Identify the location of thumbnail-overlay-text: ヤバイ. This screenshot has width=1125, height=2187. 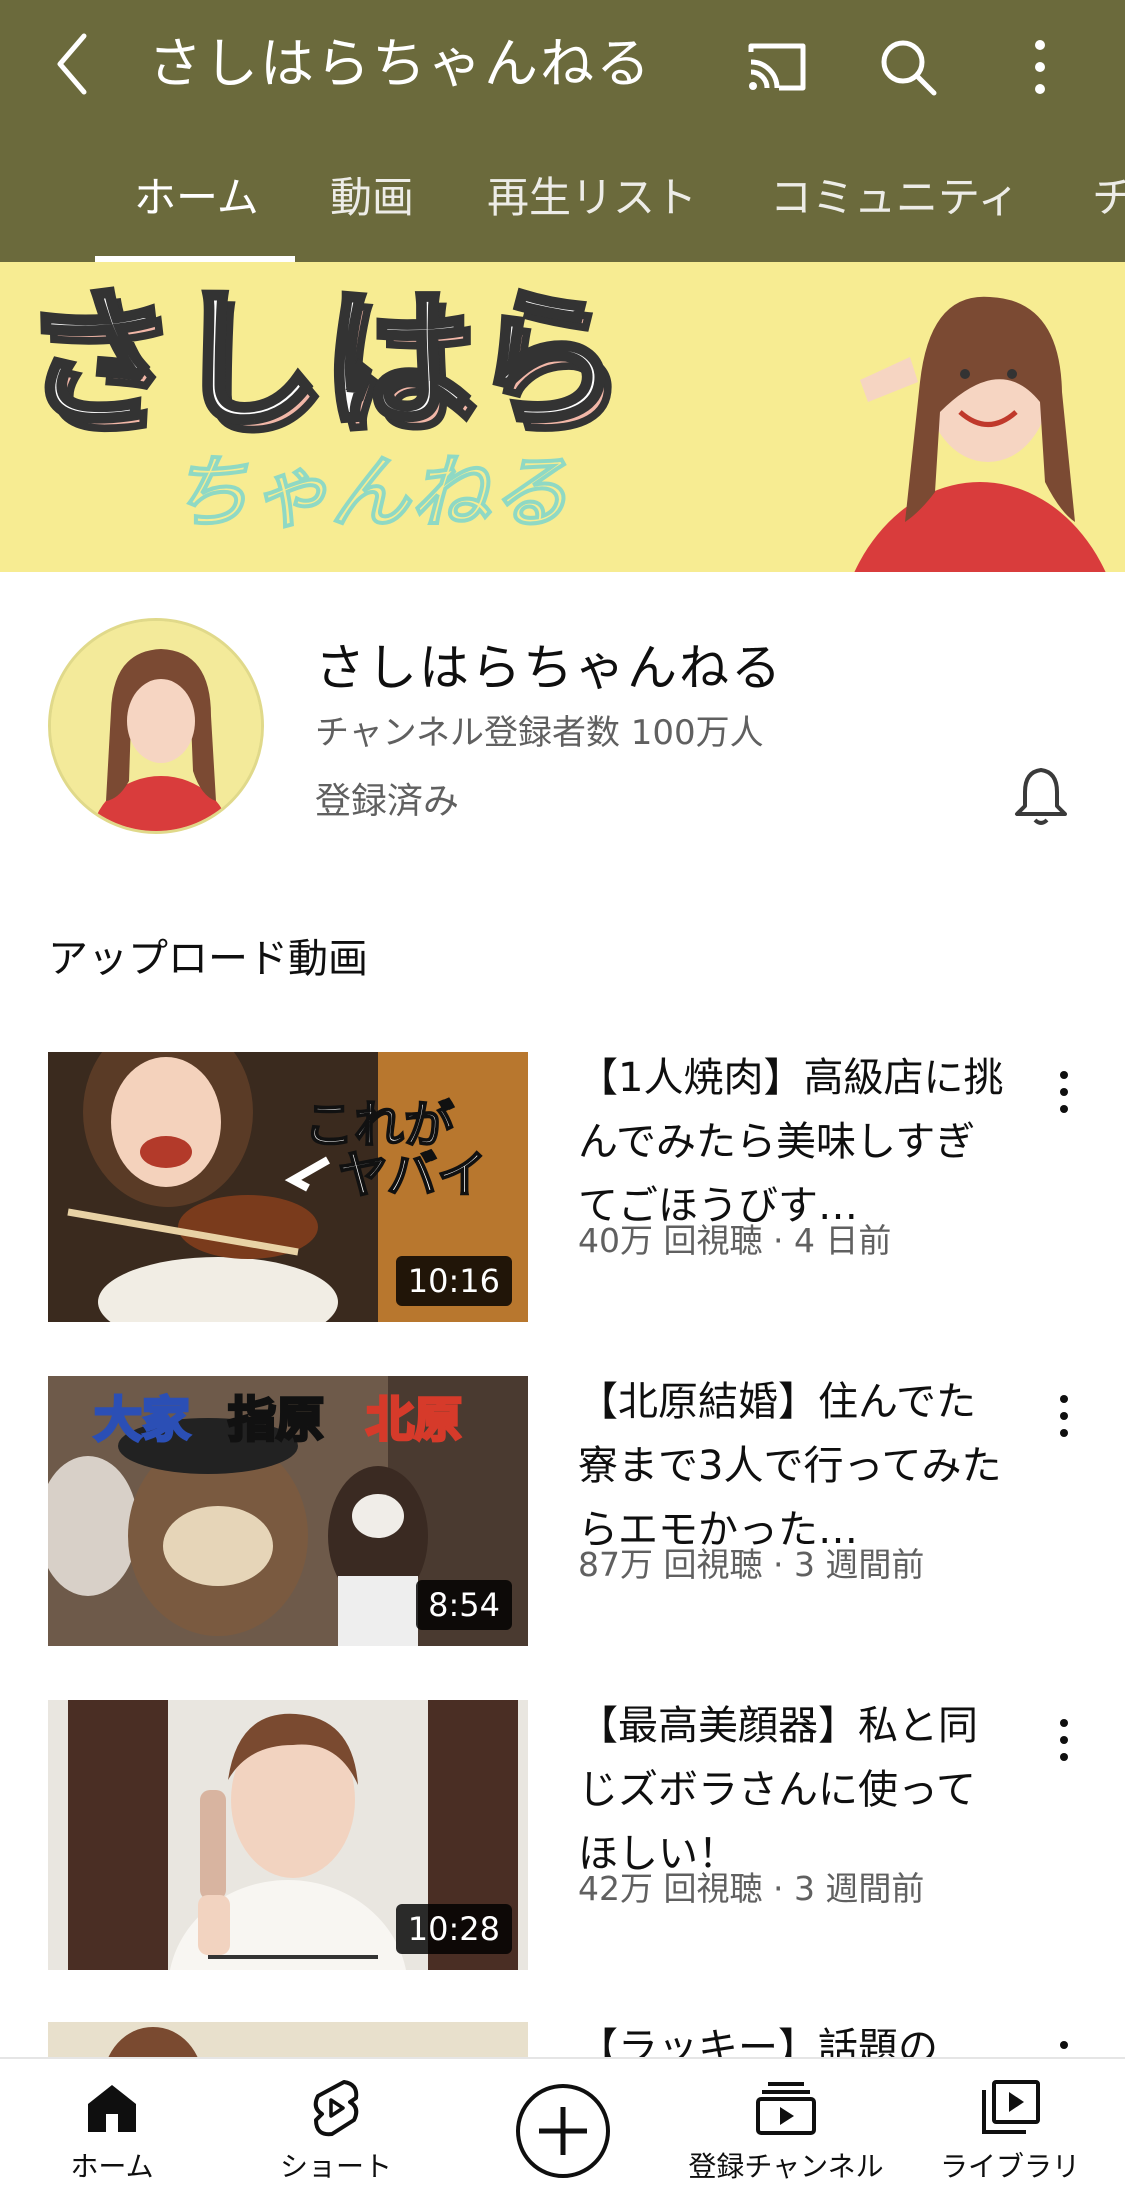
(412, 1175).